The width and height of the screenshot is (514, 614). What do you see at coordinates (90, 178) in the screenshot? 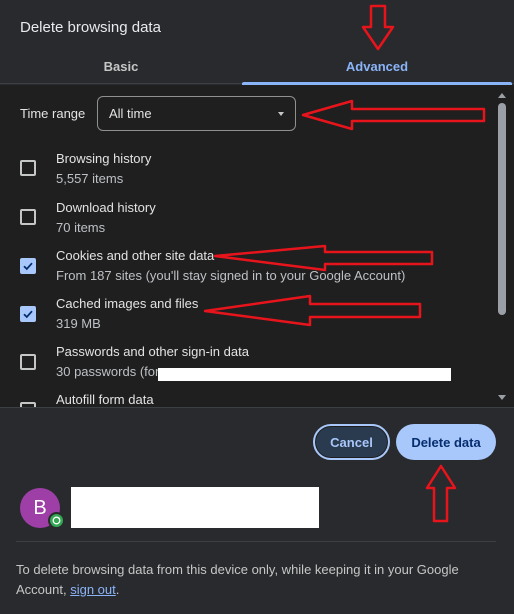
I see `option-detail: 5,557 items` at bounding box center [90, 178].